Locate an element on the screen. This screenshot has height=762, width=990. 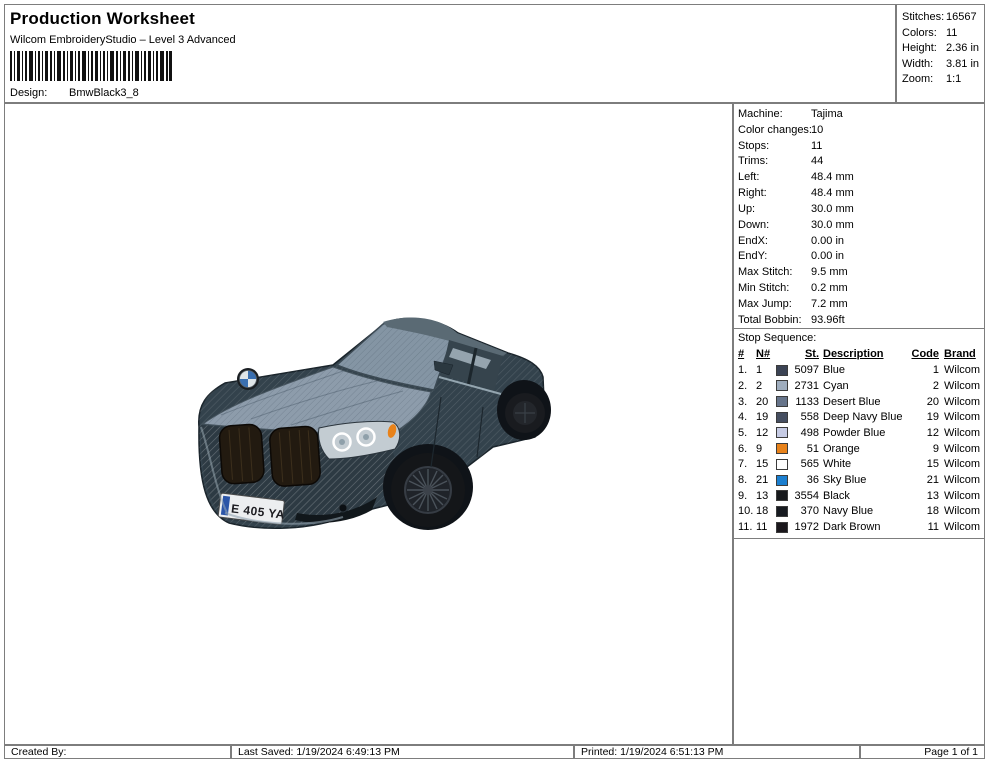
footer-last-saved: Last Saved: 1/19/2024 6:49:13 PM is located at coordinates (402, 752).